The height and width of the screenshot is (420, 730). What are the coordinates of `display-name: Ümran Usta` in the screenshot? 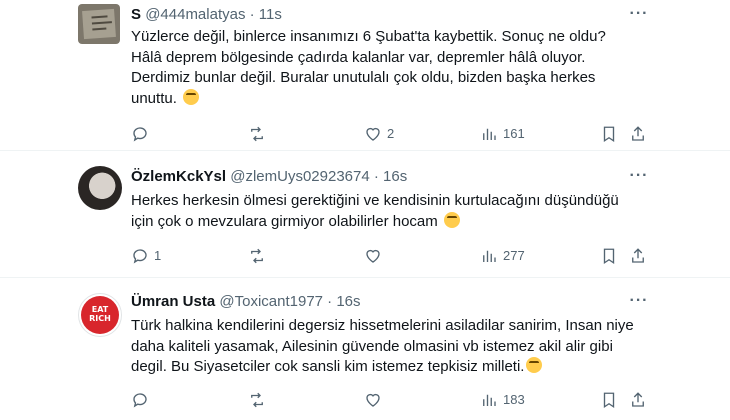 It's located at (173, 301).